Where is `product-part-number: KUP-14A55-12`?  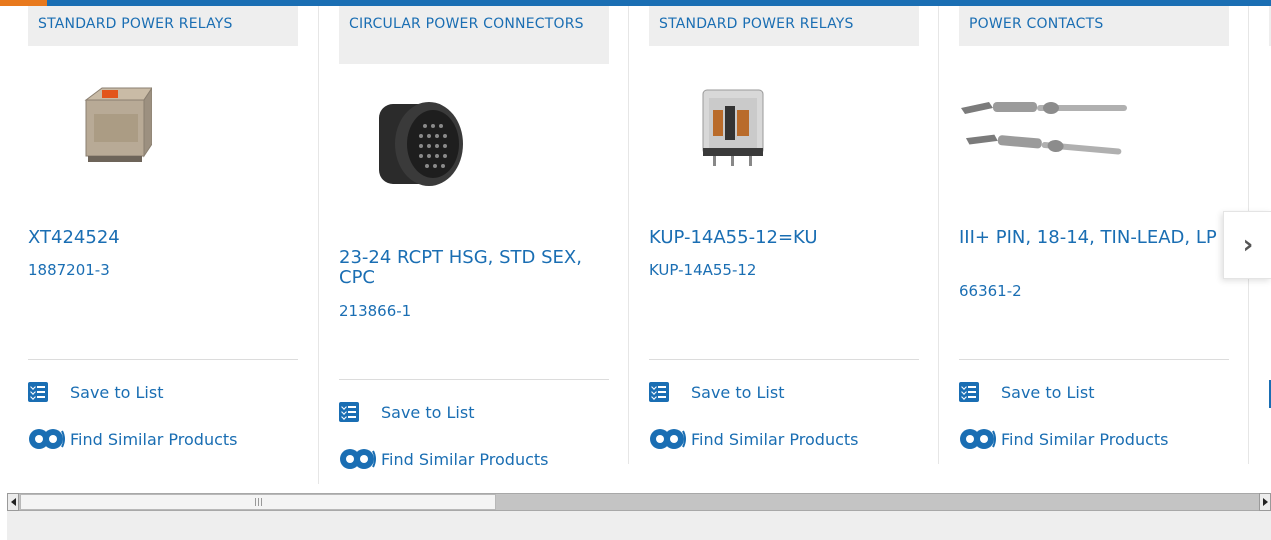
product-part-number: KUP-14A55-12 is located at coordinates (702, 270).